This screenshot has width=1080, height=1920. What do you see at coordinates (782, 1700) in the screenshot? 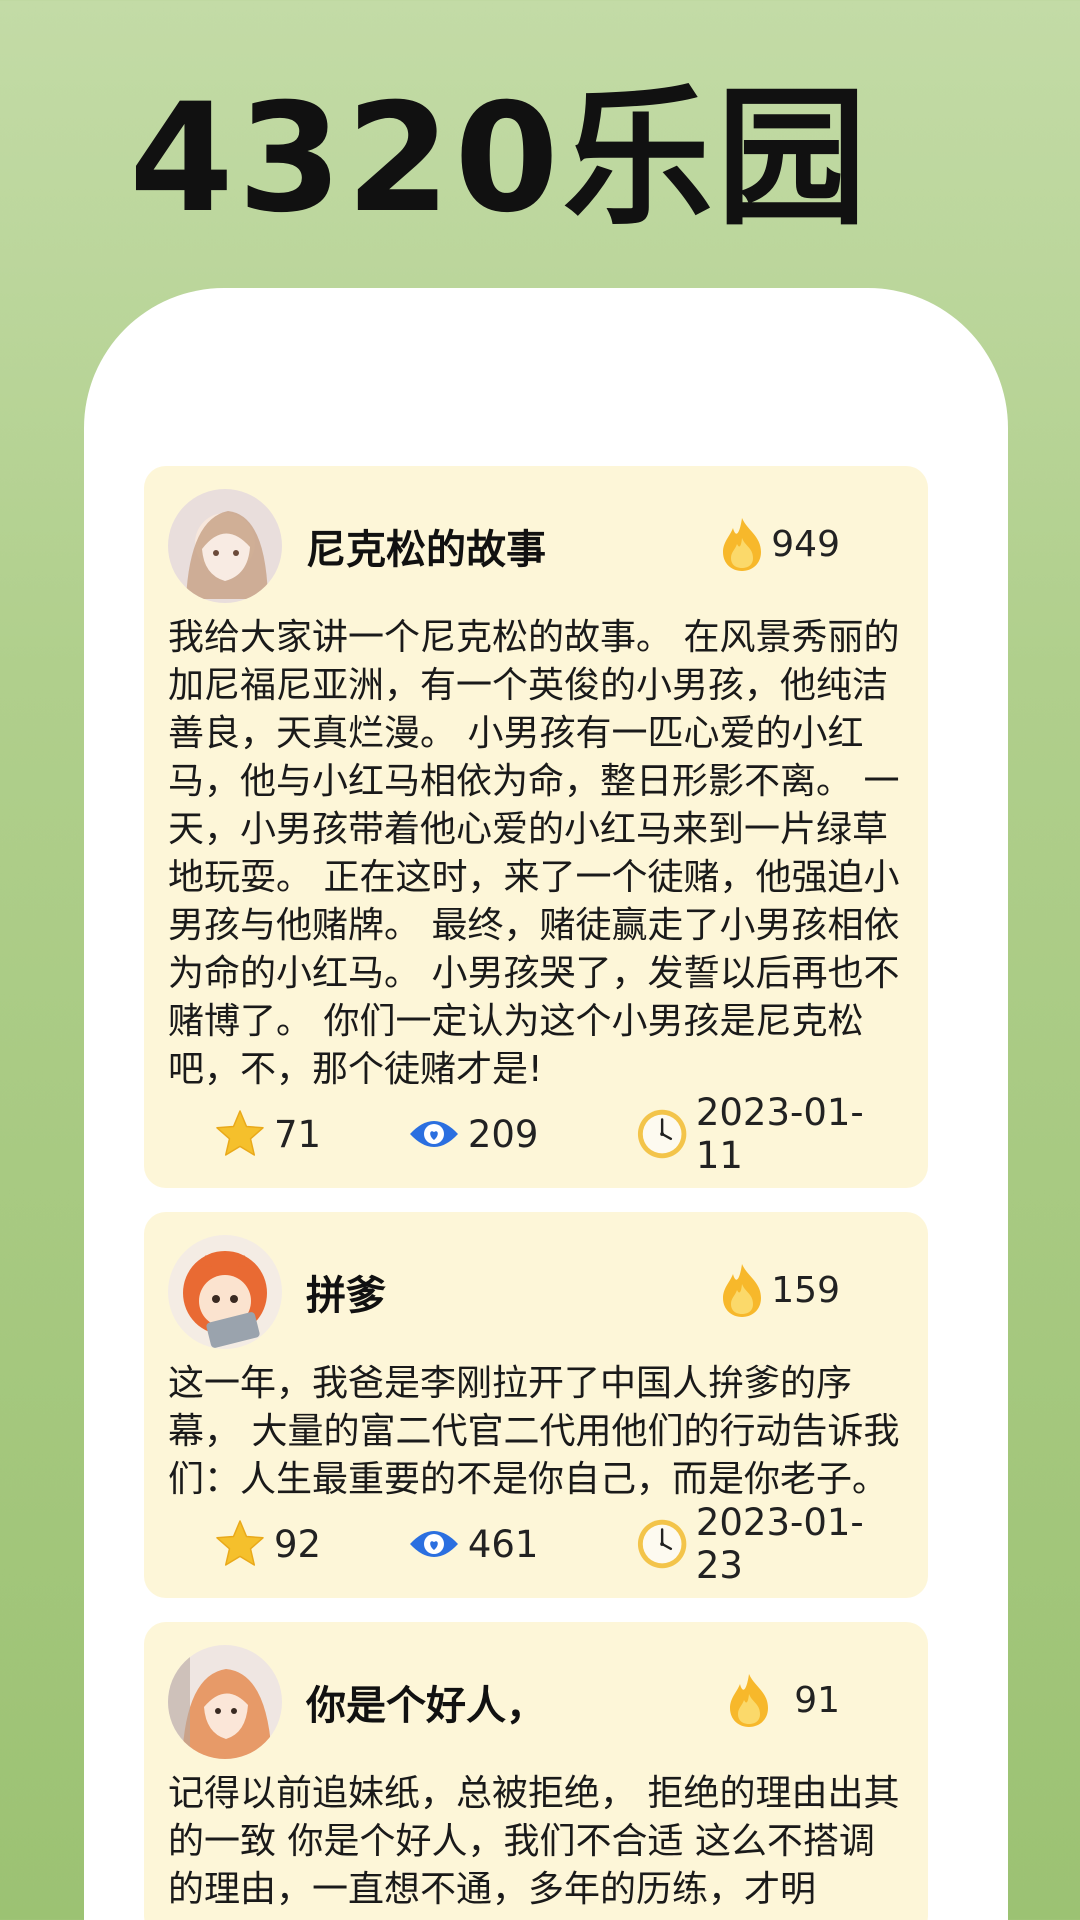
I see `hot-count: 91` at bounding box center [782, 1700].